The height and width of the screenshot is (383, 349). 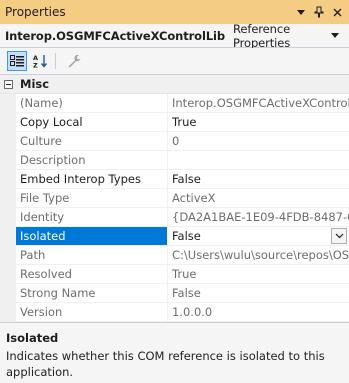 I want to click on panel-title-bar: Properties, so click(x=174, y=12).